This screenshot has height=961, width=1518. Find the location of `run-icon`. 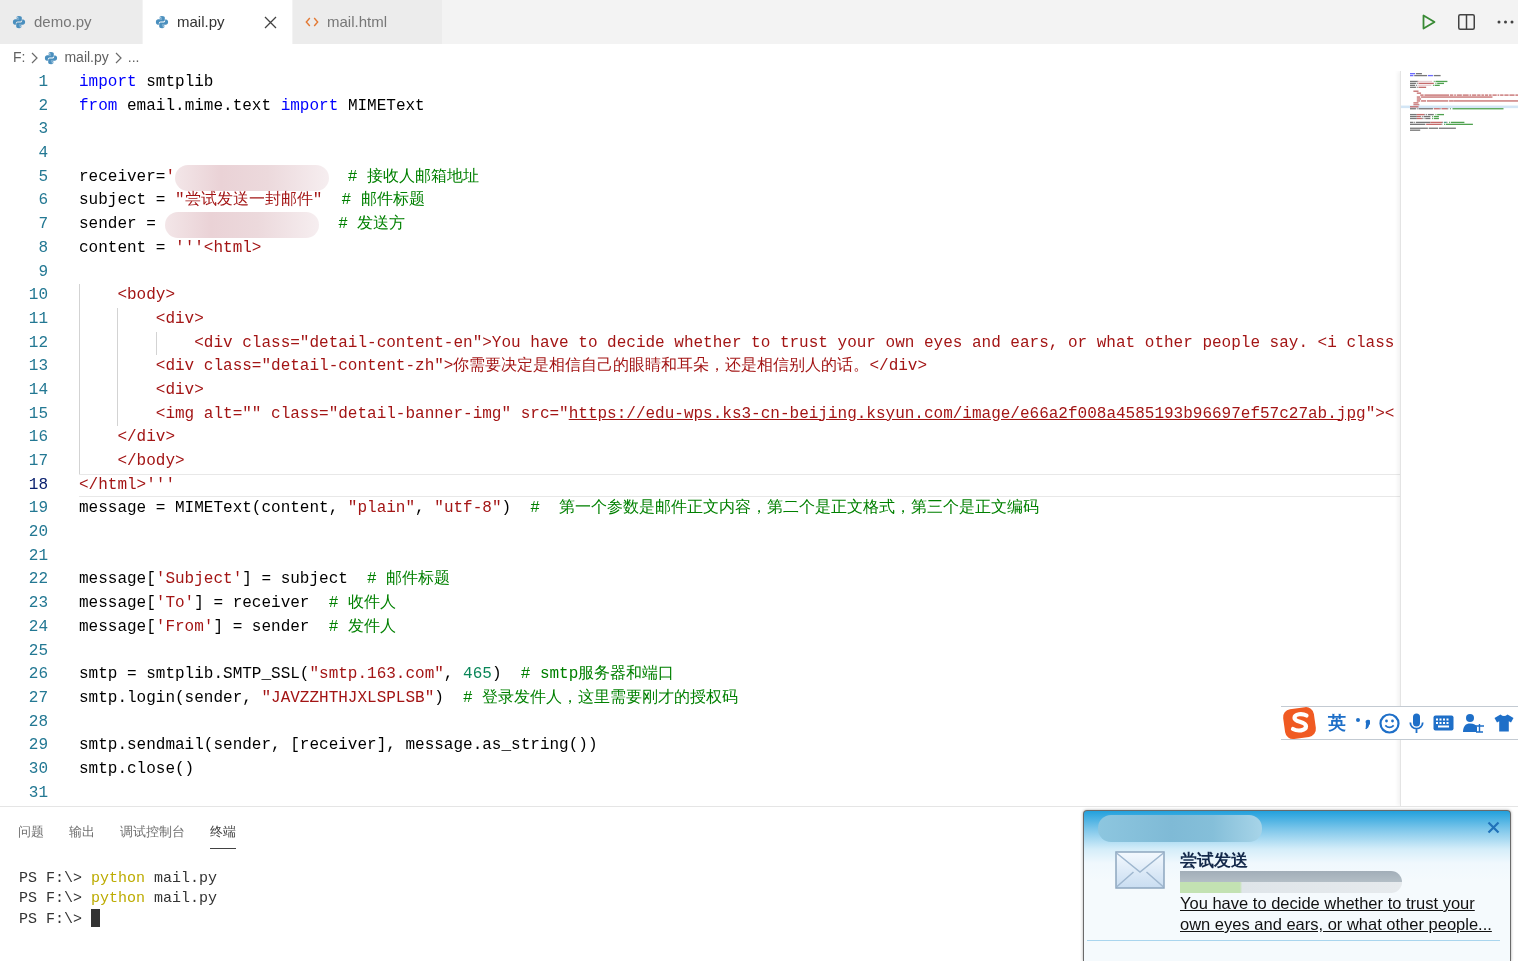

run-icon is located at coordinates (1429, 22).